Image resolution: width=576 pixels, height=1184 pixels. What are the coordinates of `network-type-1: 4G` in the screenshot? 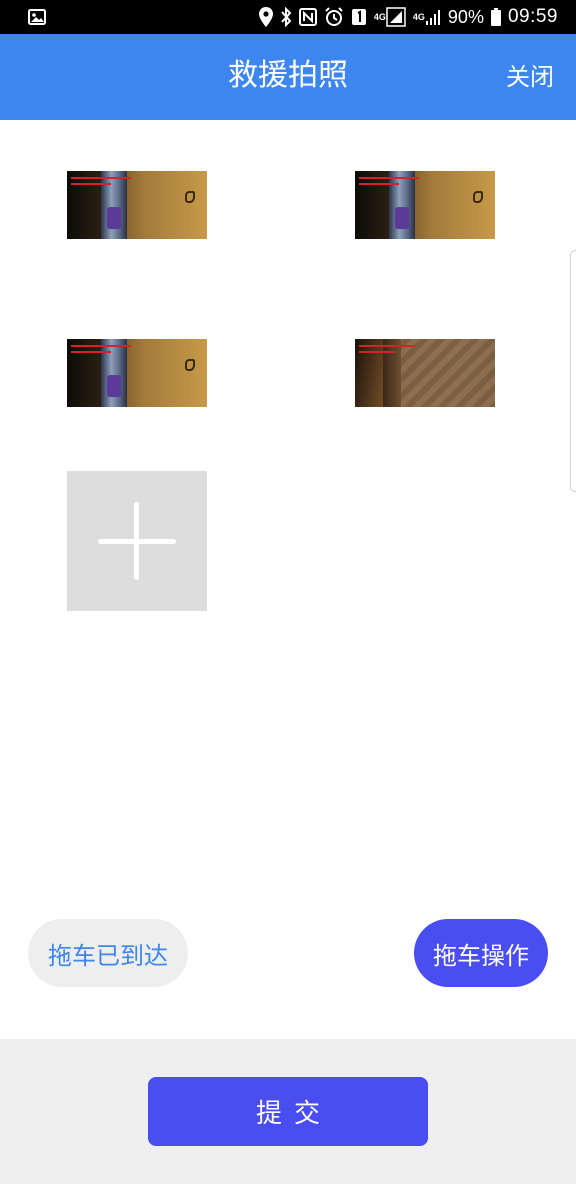 It's located at (379, 16).